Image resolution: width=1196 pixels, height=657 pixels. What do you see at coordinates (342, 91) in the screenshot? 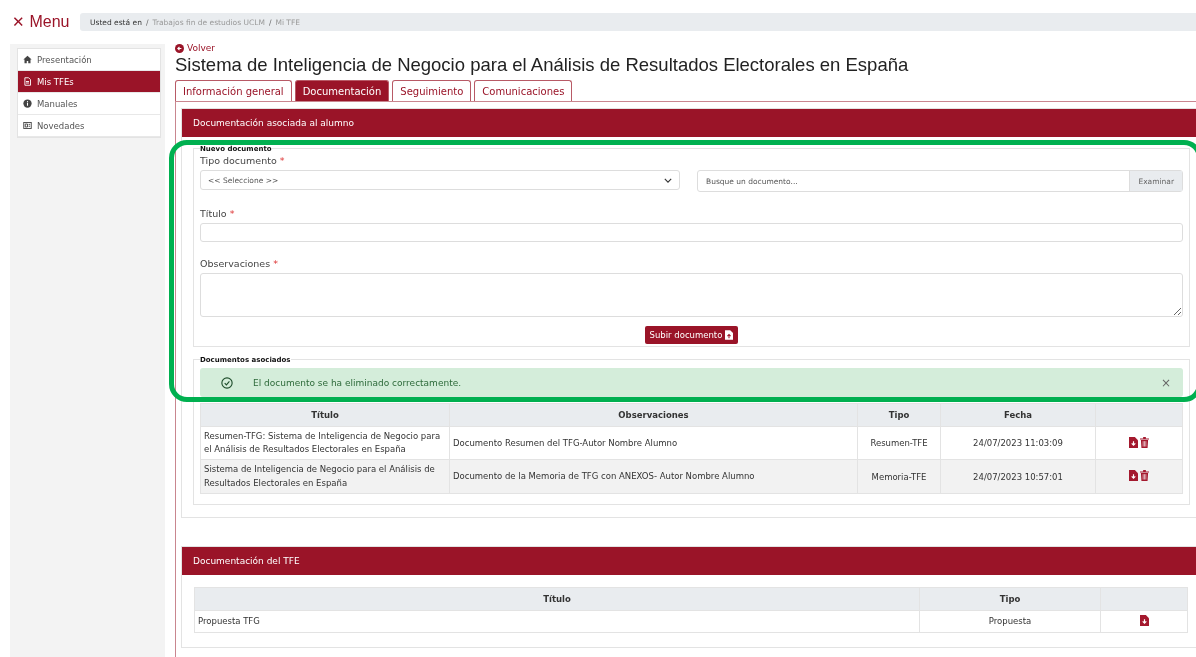
I see `tab: Documentación` at bounding box center [342, 91].